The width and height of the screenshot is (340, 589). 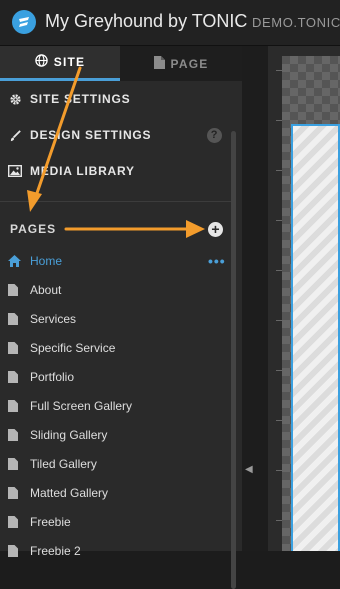 I want to click on pages-header: PAGES, so click(x=33, y=229).